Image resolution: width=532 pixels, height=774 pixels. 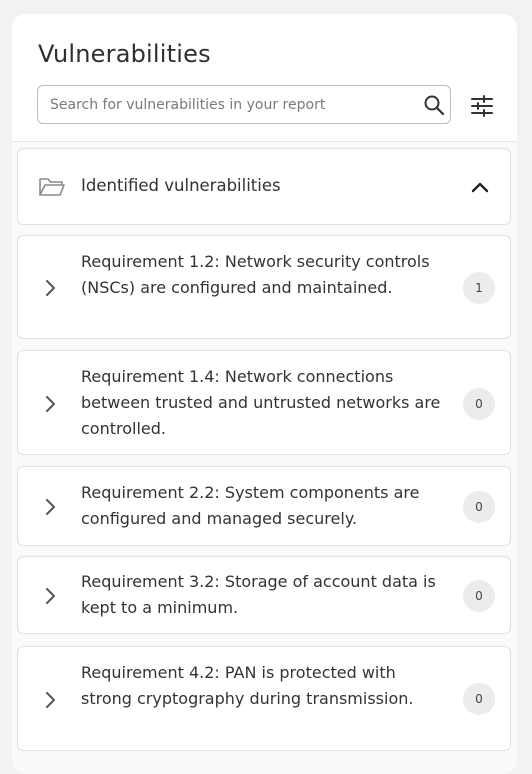 I want to click on search-box, so click(x=244, y=104).